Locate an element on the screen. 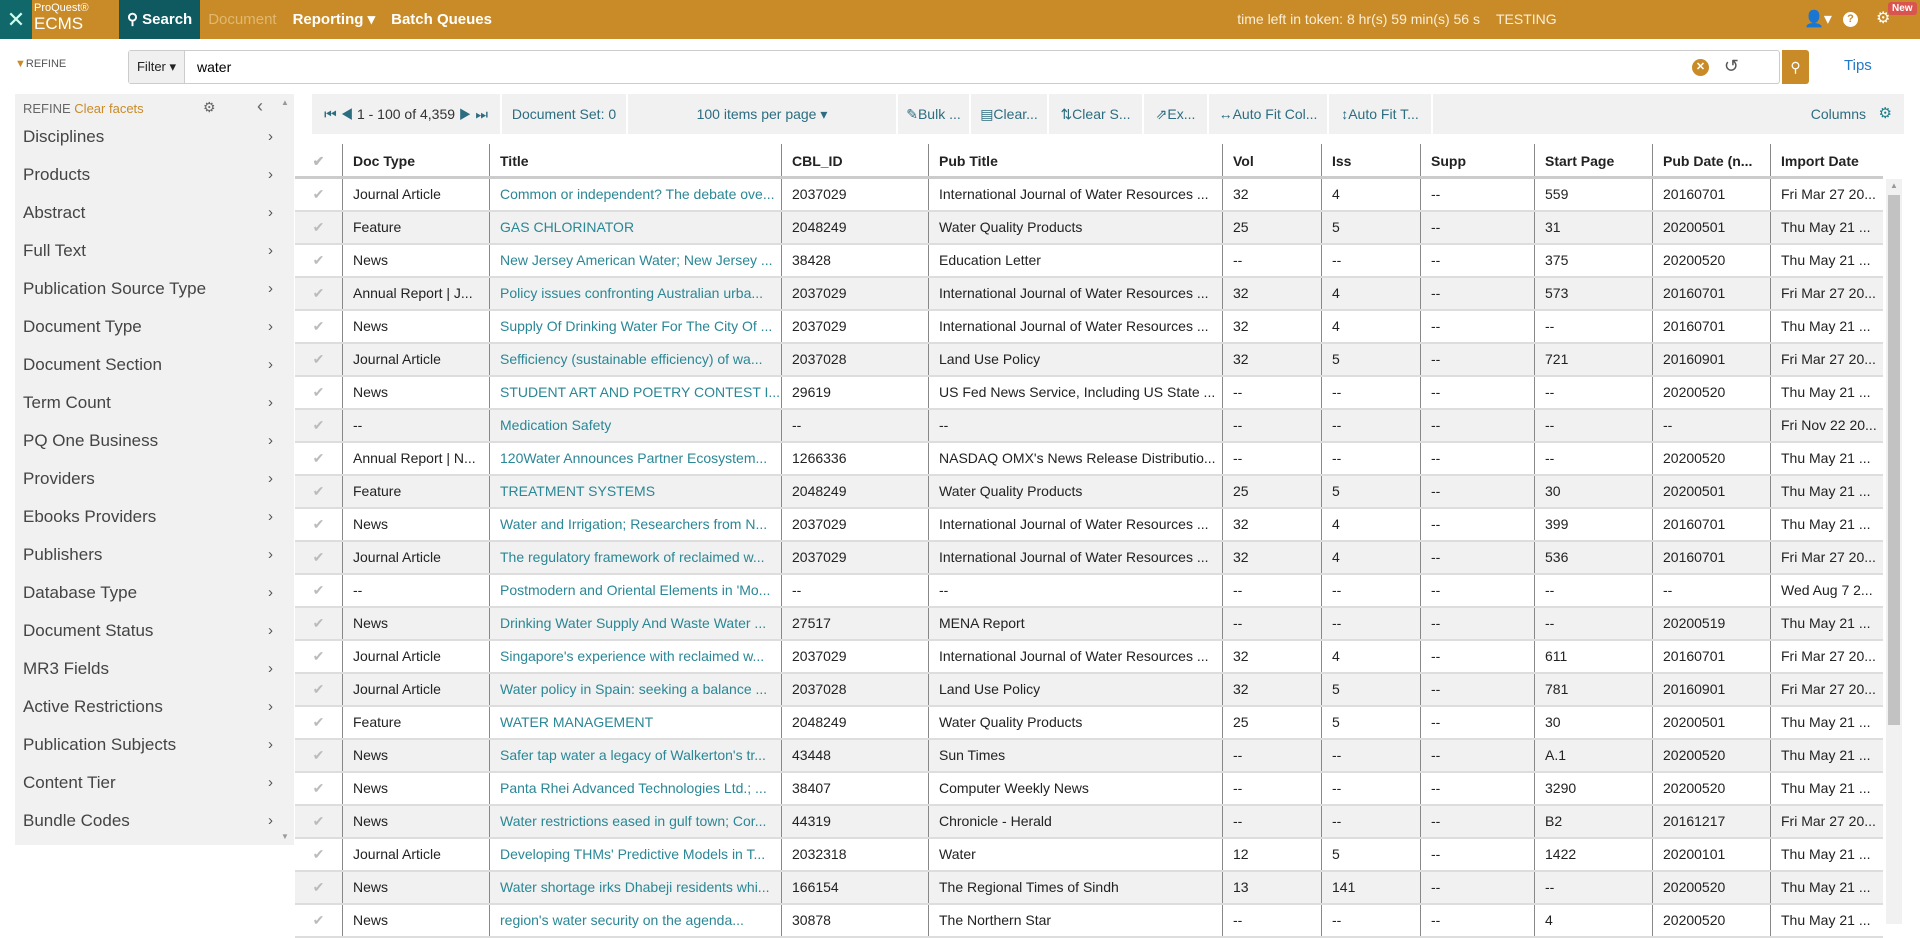 This screenshot has height=938, width=1920. sidebar-item: MR3 Fields › is located at coordinates (148, 669).